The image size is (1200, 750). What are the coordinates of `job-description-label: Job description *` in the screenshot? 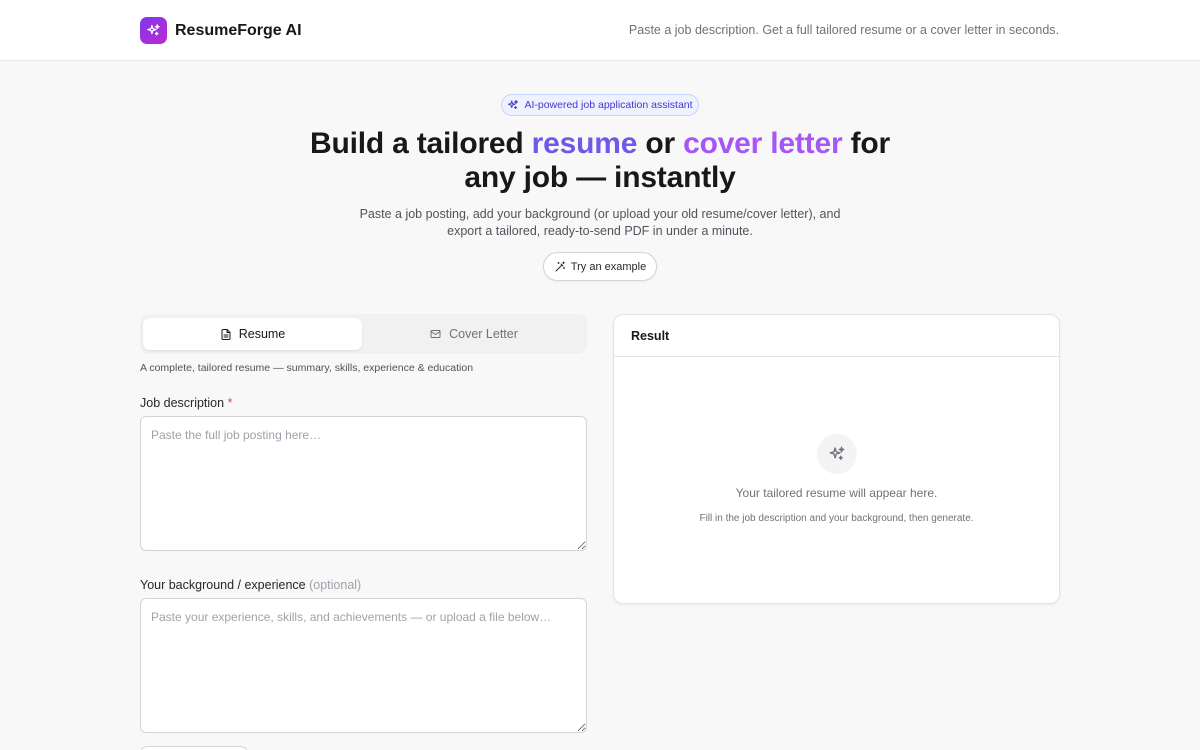 It's located at (186, 403).